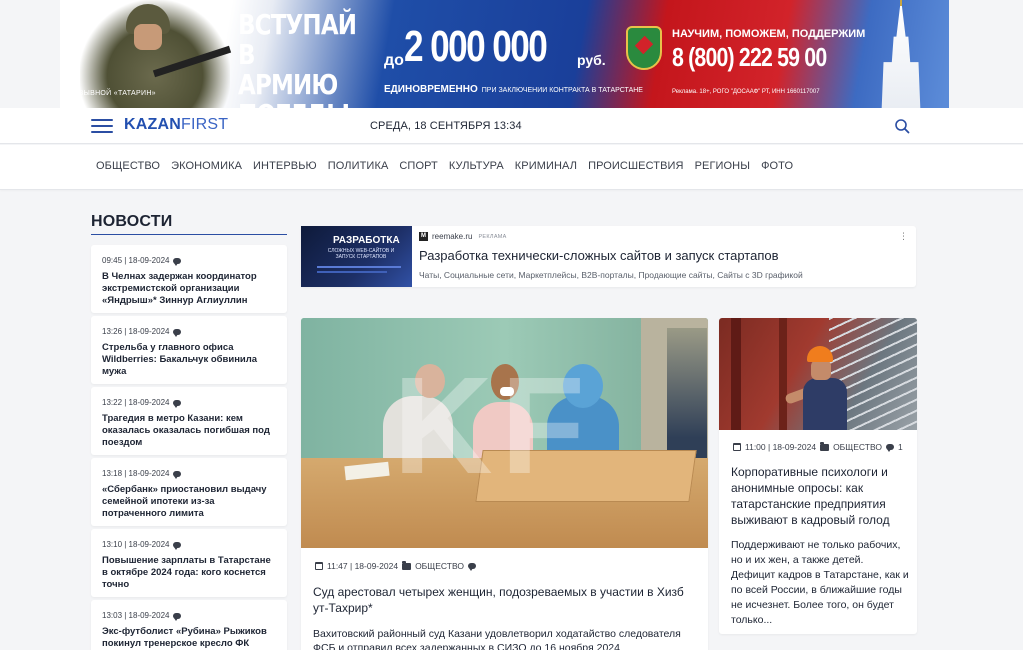 The width and height of the screenshot is (1023, 650). I want to click on nav-item-regions: РЕГИОНЫ, so click(722, 166).